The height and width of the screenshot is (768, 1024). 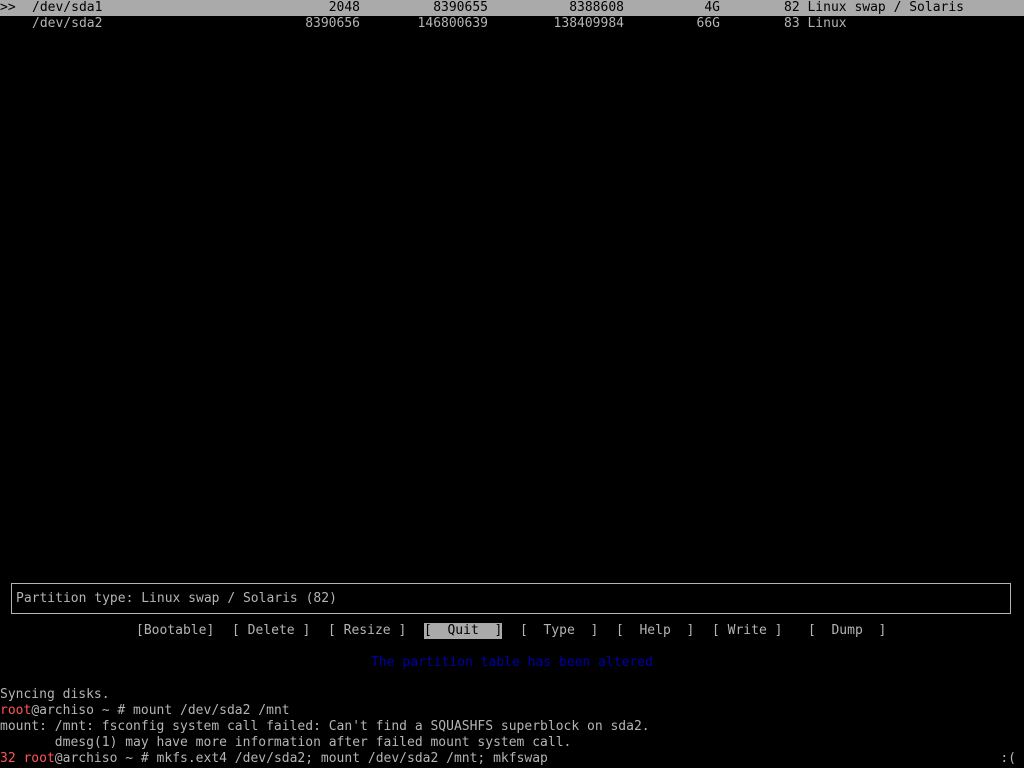 I want to click on device-name: /dev/sda1, so click(x=67, y=7).